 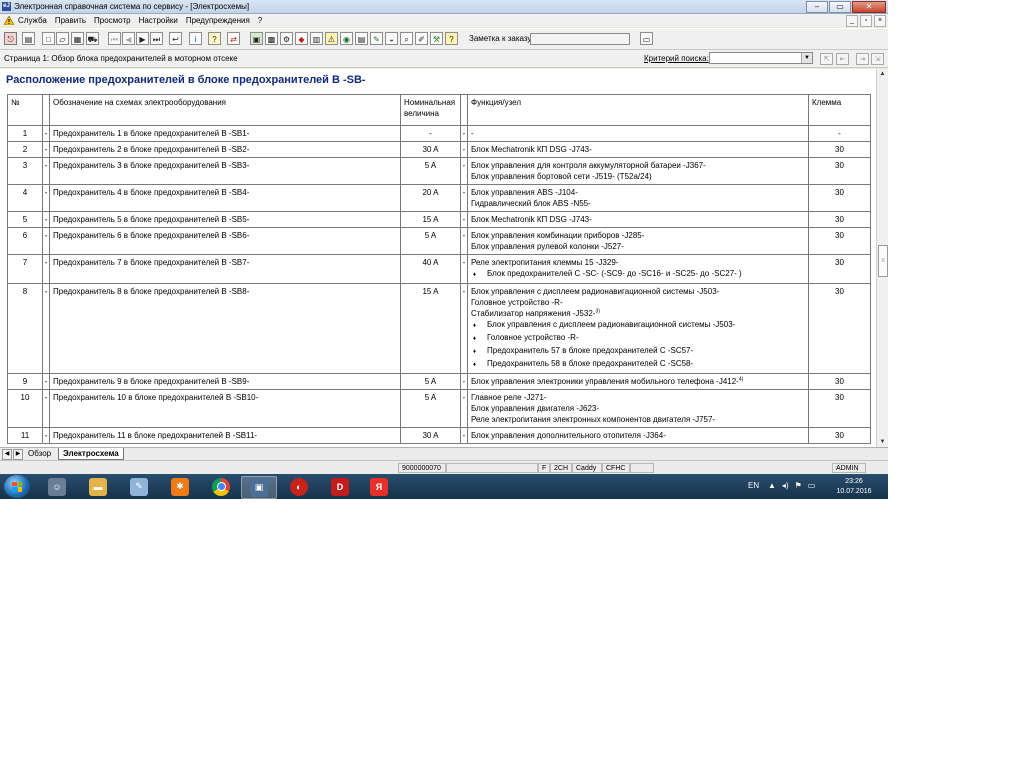 I want to click on dropdown-arrow-icon: ▼, so click(x=806, y=58).